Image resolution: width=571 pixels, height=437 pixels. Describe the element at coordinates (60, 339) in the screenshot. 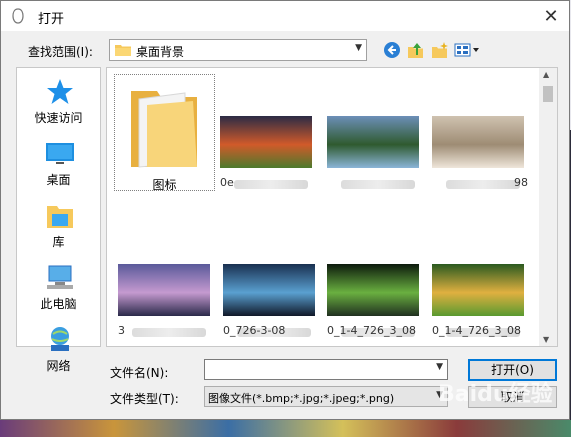

I see `network-icon` at that location.